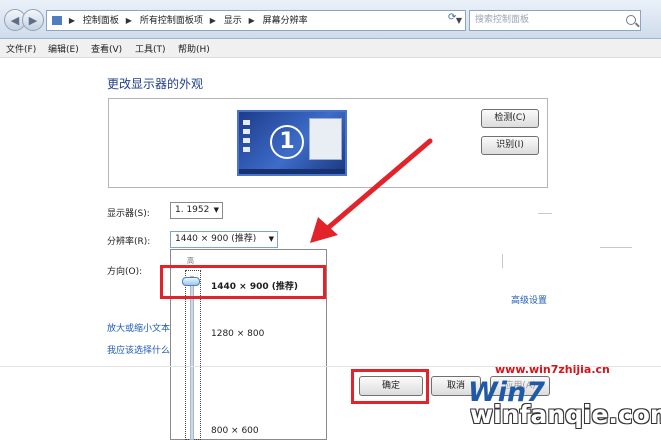 Image resolution: width=661 pixels, height=440 pixels. What do you see at coordinates (216, 239) in the screenshot?
I see `resolution-value: 1440 × 900 (推荐)` at bounding box center [216, 239].